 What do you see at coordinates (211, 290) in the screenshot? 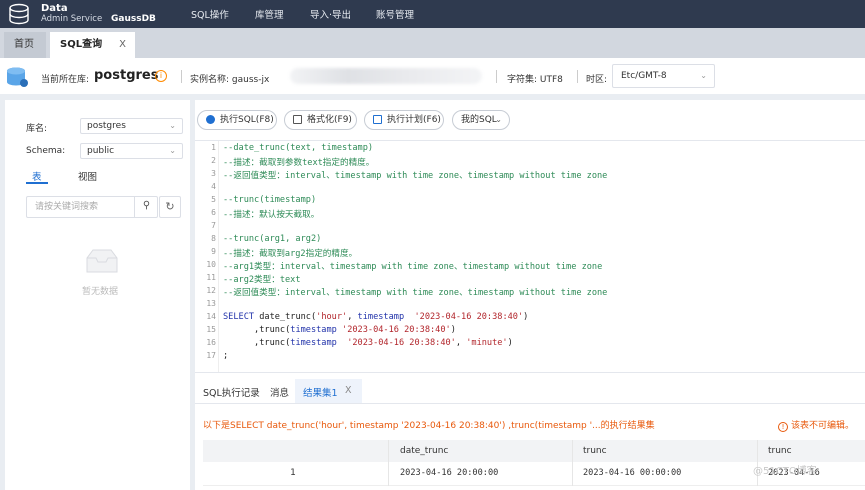
I see `line-number: 12` at bounding box center [211, 290].